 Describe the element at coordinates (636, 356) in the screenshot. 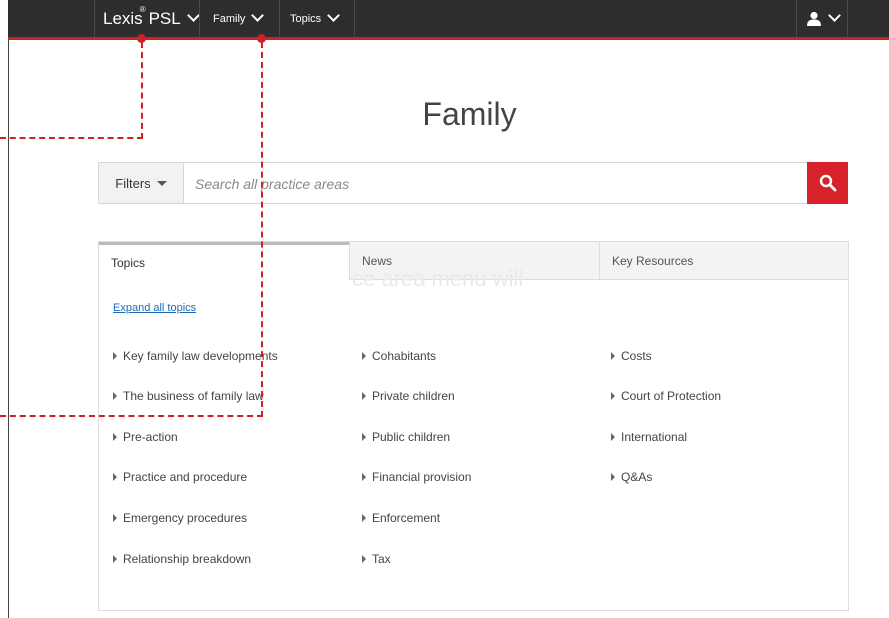

I see `topic-label: Costs` at that location.